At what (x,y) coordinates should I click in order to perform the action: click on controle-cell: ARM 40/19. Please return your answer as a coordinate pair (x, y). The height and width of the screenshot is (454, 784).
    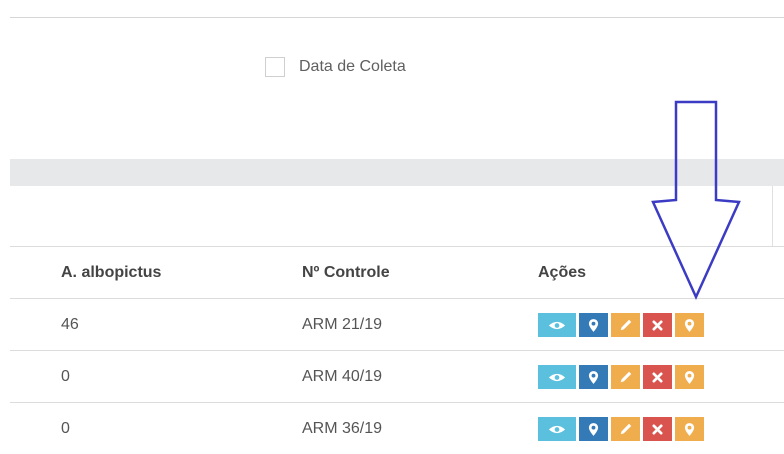
    Looking at the image, I should click on (342, 376).